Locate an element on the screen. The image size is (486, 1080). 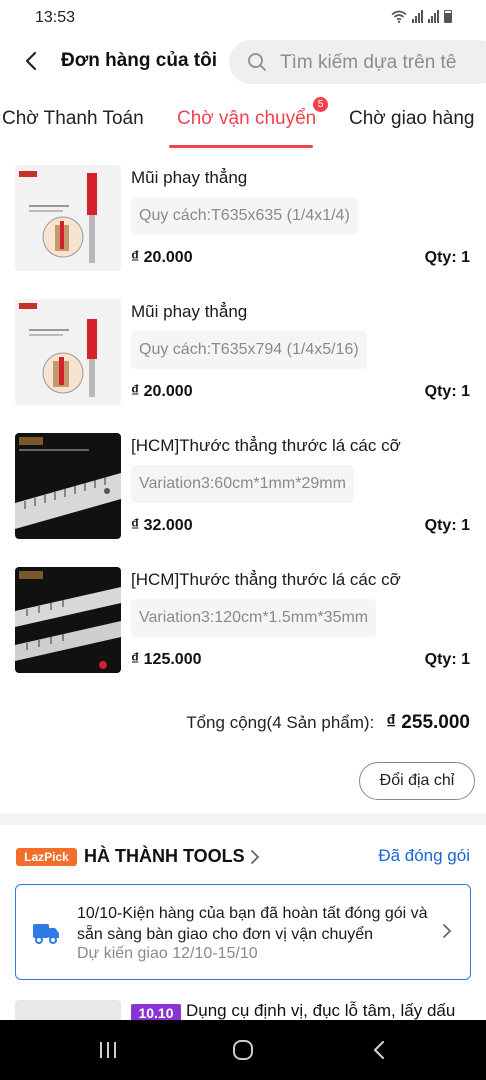
back-nav-button is located at coordinates (379, 1050).